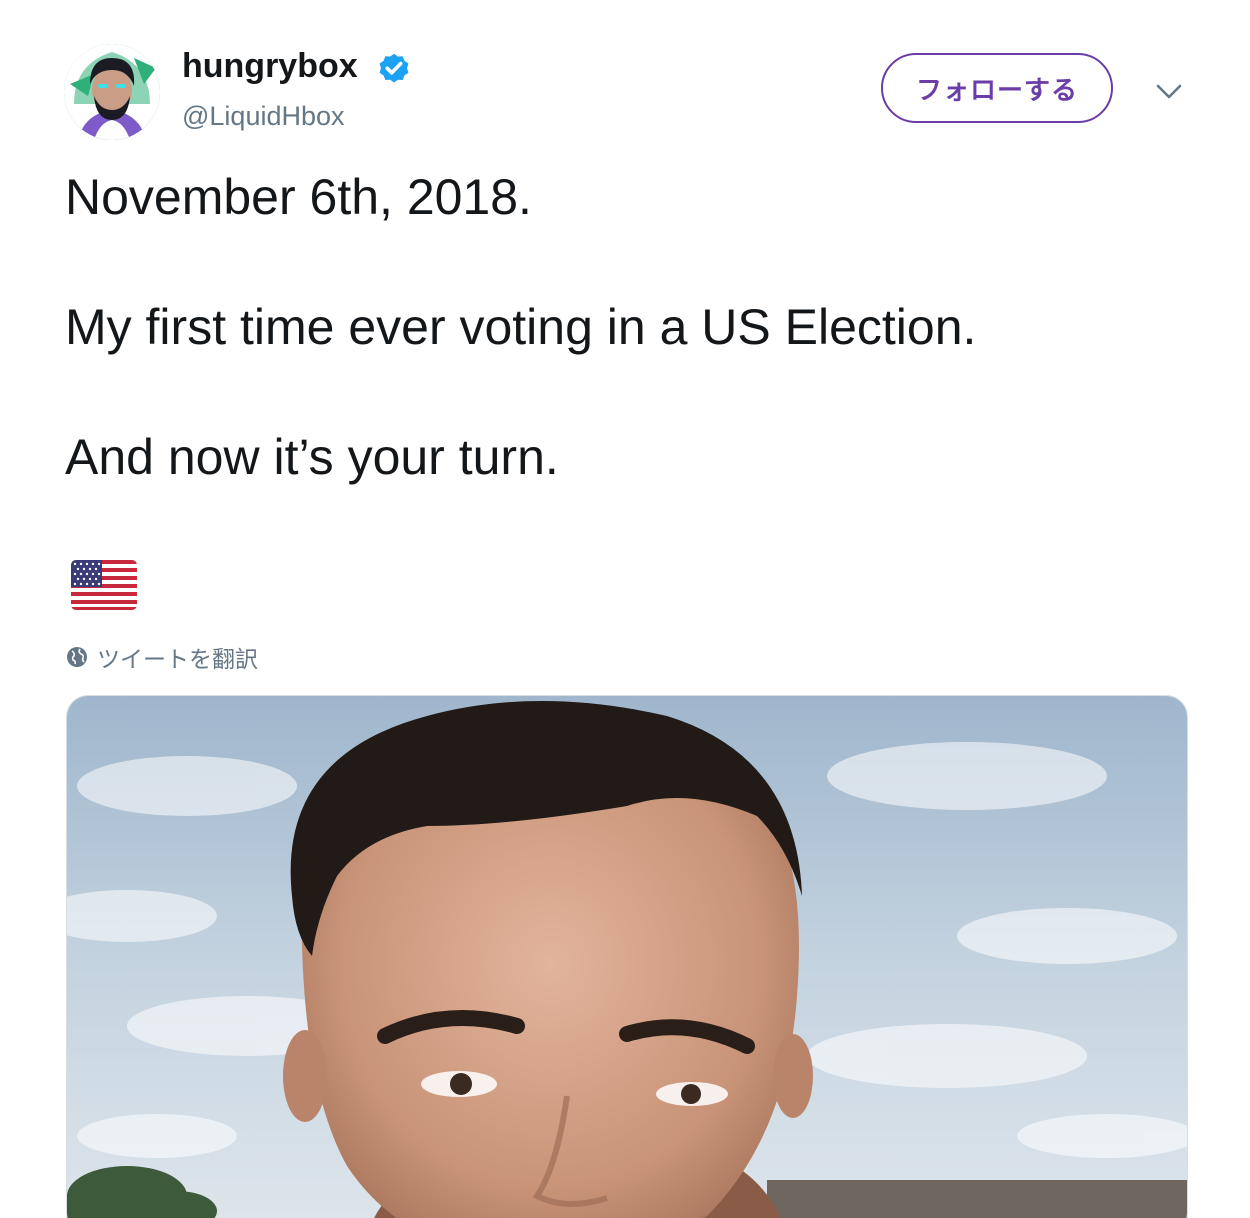 The image size is (1250, 1218). Describe the element at coordinates (104, 585) in the screenshot. I see `us-flag-icon` at that location.